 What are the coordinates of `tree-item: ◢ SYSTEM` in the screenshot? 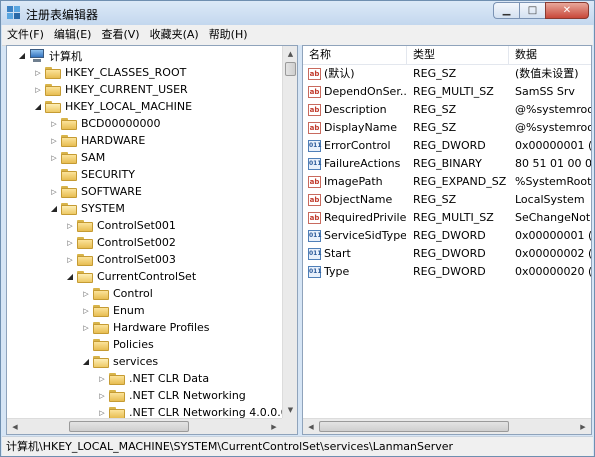 It's located at (87, 208).